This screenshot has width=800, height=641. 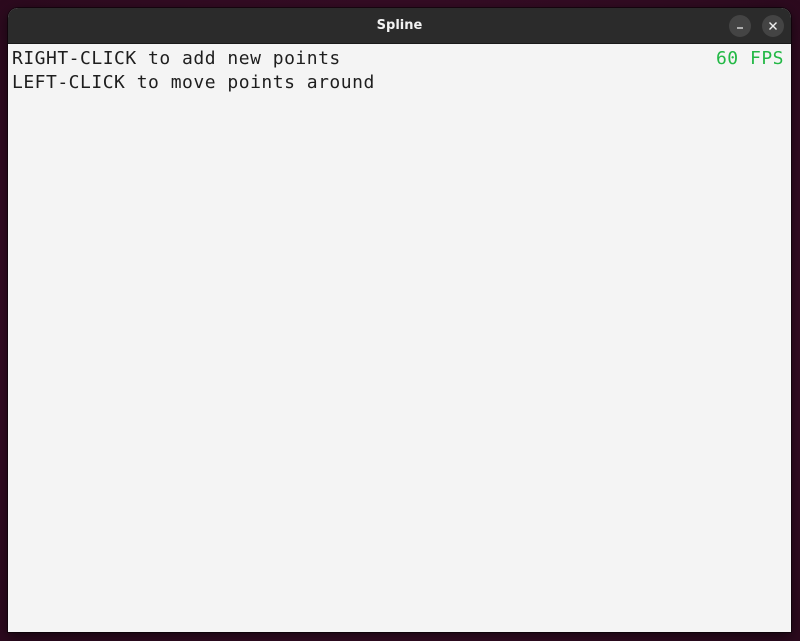 I want to click on minimize-icon, so click(x=740, y=28).